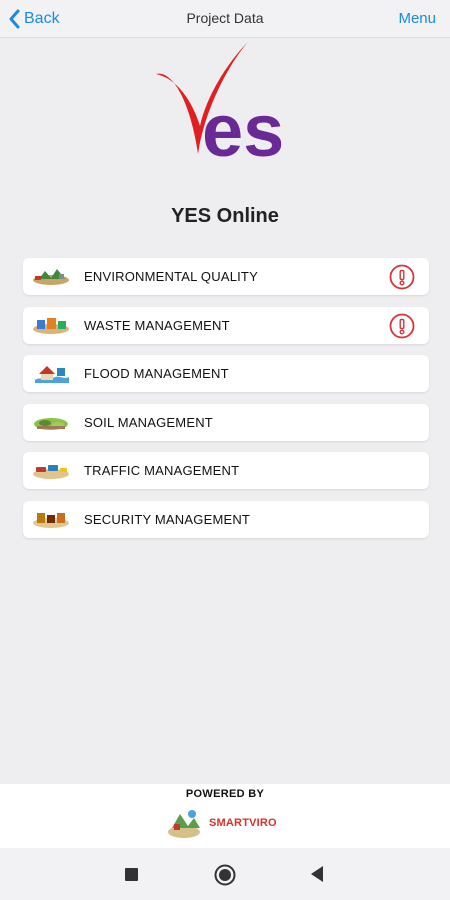 The height and width of the screenshot is (900, 450). I want to click on header-bar: Back Project Data Menu, so click(225, 19).